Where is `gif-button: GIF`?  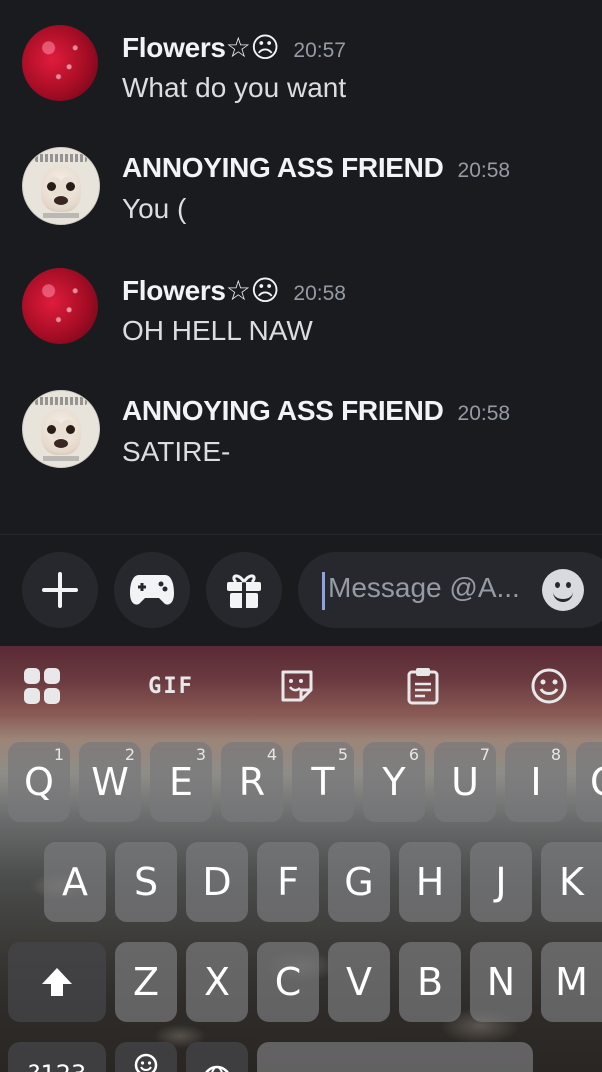
gif-button: GIF is located at coordinates (171, 686).